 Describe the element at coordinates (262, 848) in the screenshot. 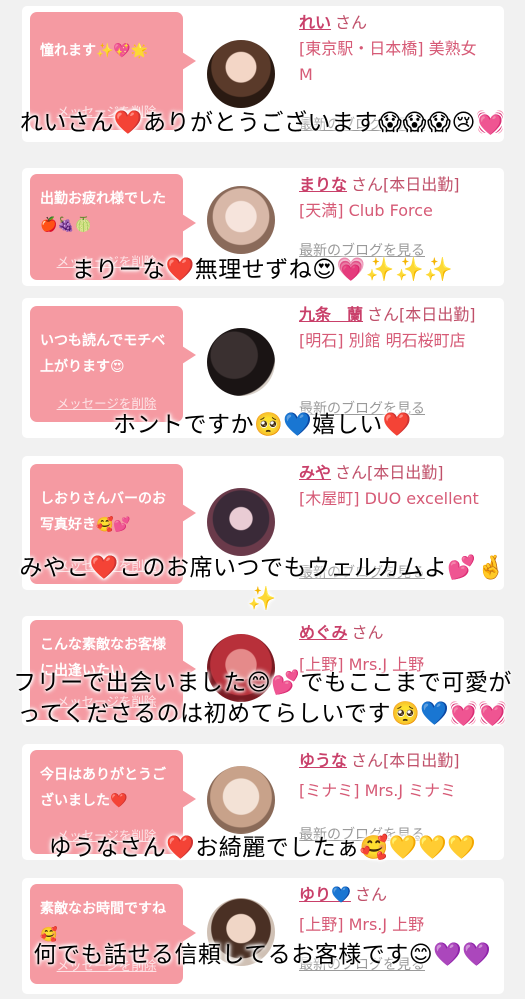

I see `overlay-caption: ゆうなさん❤️お綺麗でしたぁ🥰💛💛💛` at that location.